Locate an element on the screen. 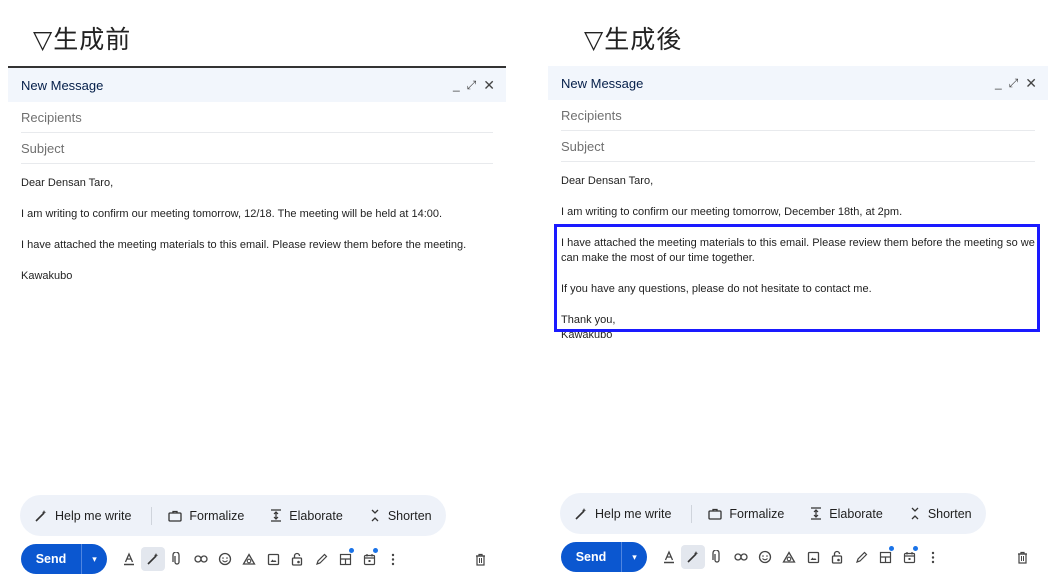  closing-text: Thank you, is located at coordinates (588, 320).